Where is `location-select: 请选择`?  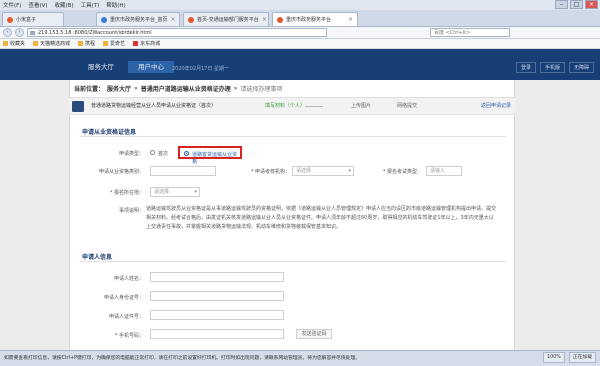 location-select: 请选择 is located at coordinates (175, 192).